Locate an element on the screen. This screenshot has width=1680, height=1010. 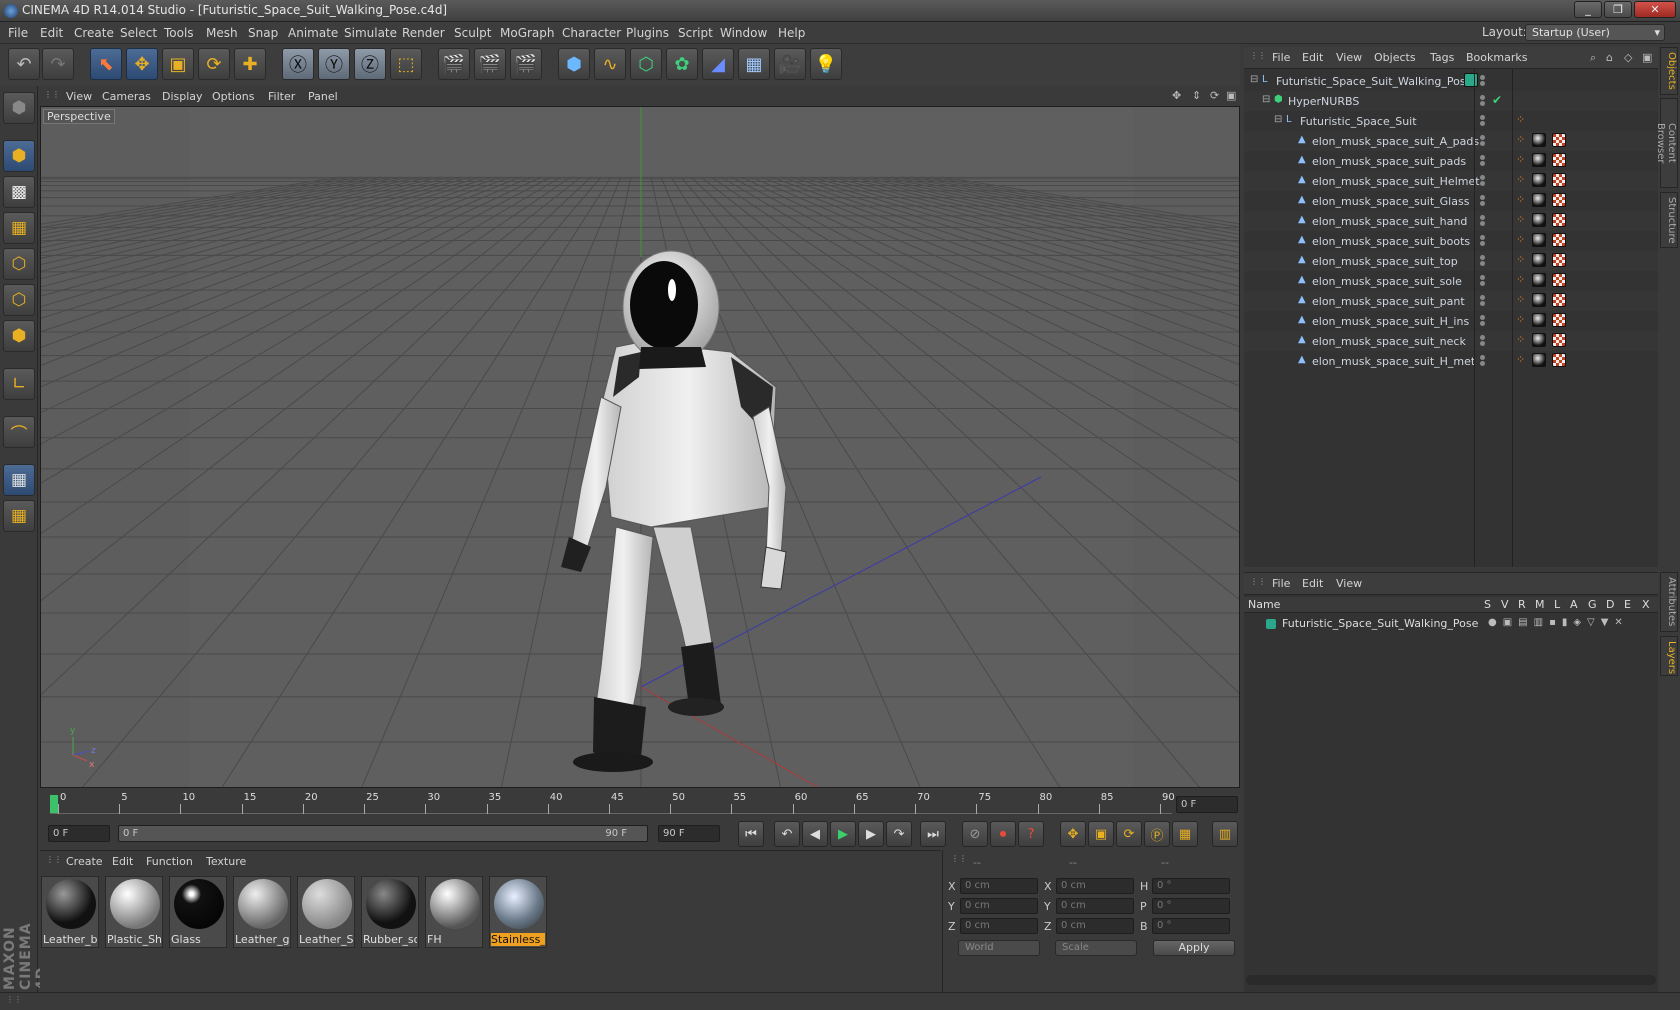
material-swatch: Rubber_so is located at coordinates (390, 912).